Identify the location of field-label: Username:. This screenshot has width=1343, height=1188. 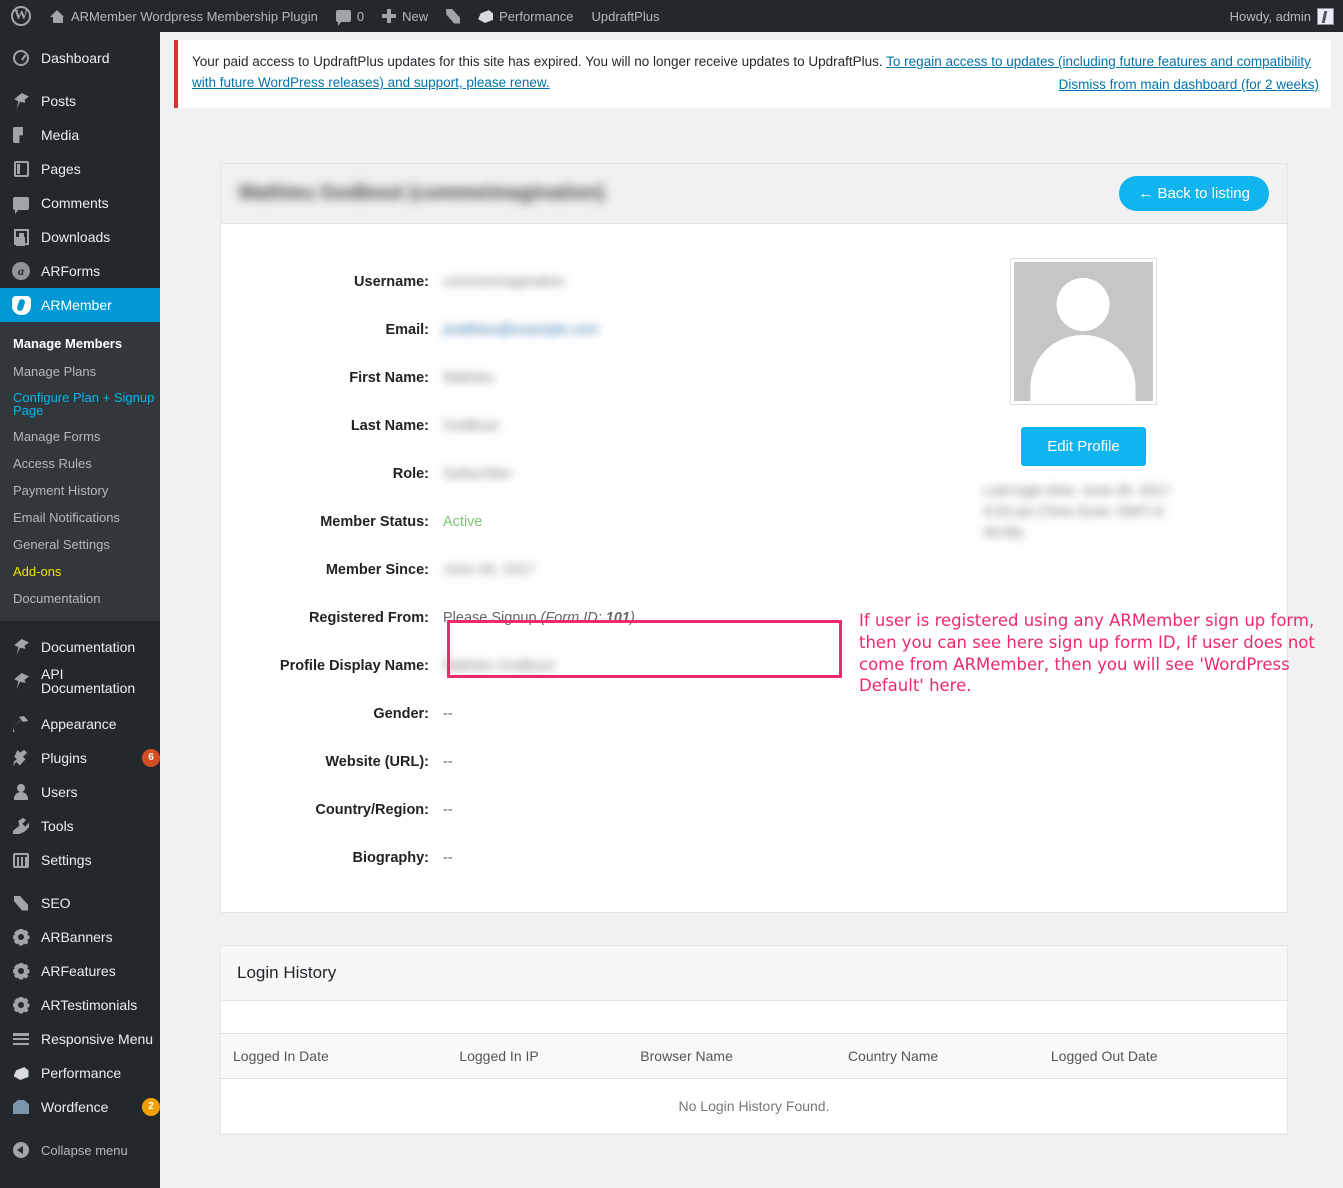
(391, 281).